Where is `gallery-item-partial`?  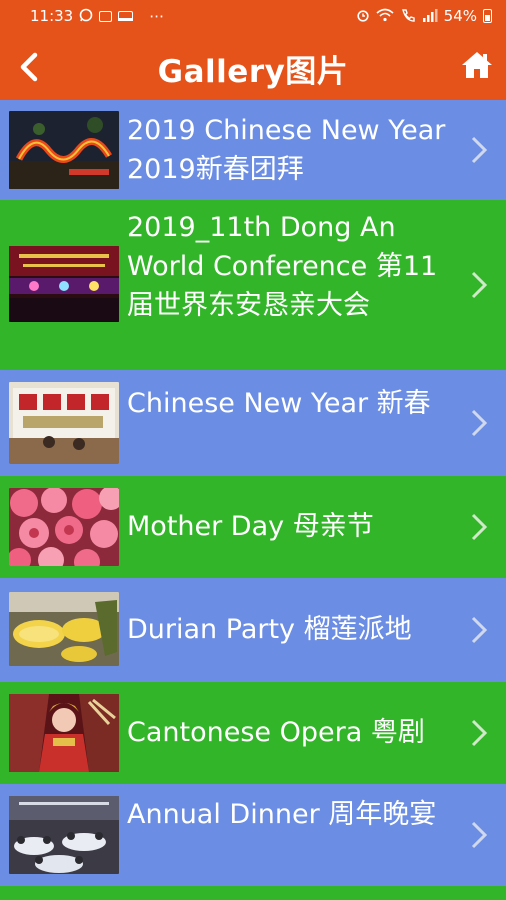
gallery-item-partial is located at coordinates (253, 893).